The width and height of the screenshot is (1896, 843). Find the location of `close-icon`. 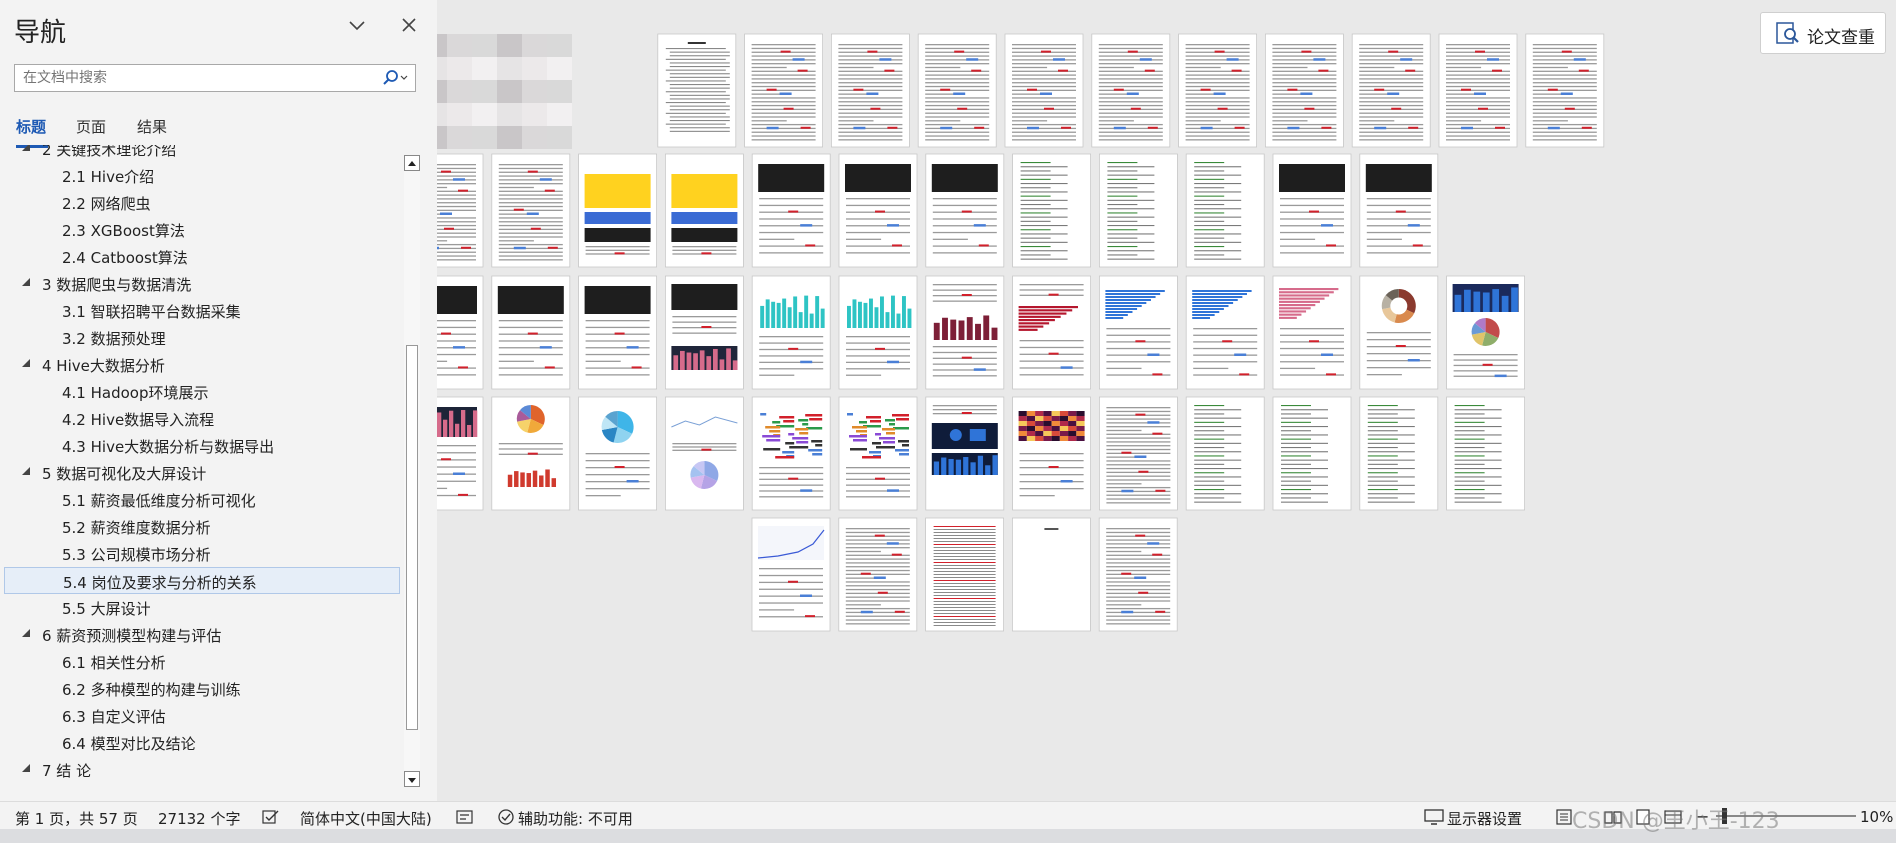

close-icon is located at coordinates (409, 25).